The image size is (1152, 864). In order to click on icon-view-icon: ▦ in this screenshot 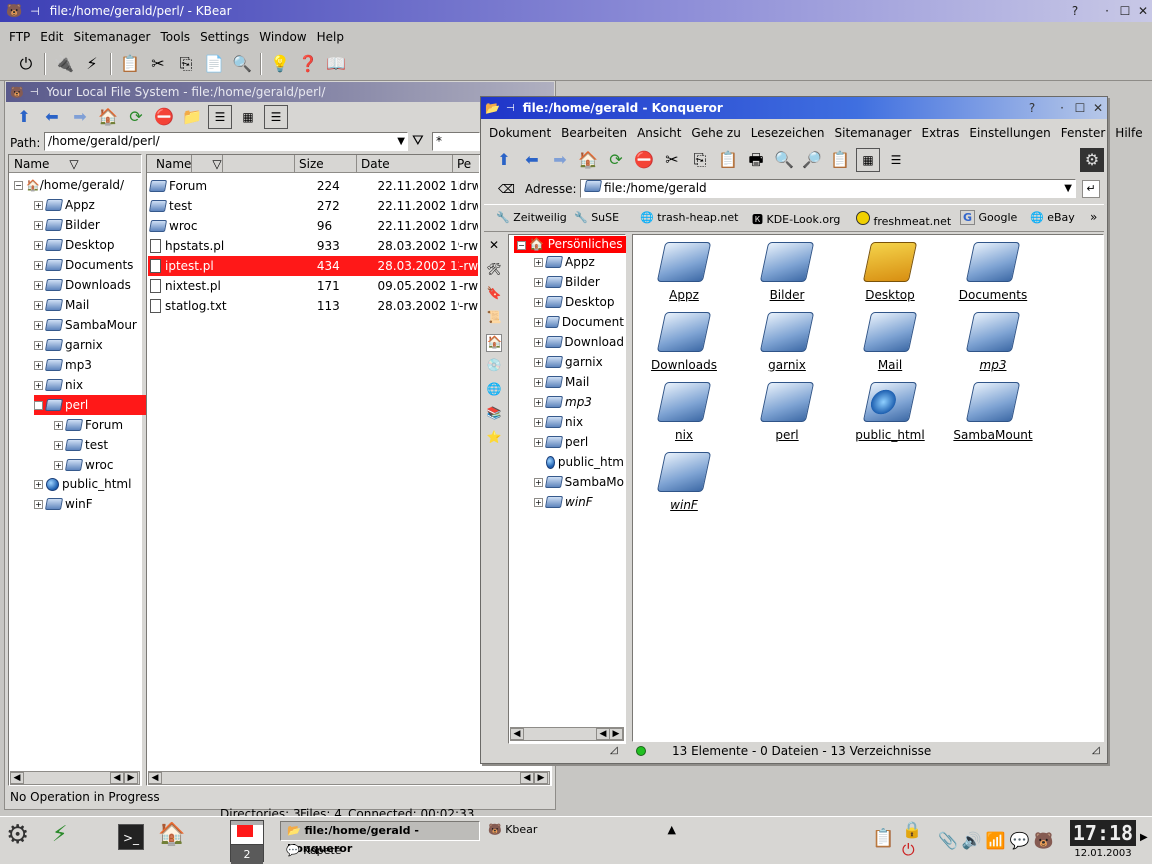, I will do `click(248, 117)`.